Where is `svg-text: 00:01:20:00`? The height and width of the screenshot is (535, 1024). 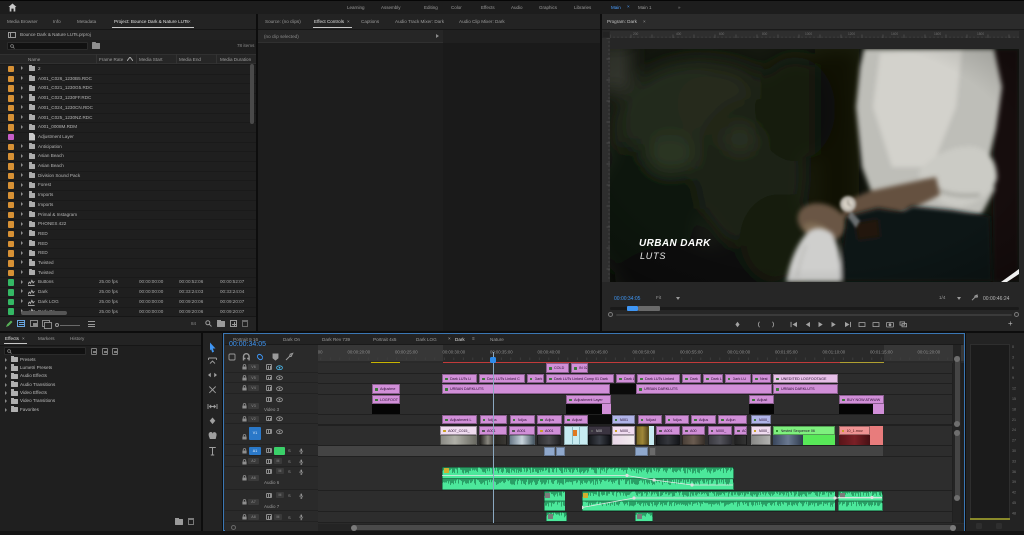
svg-text: 00:01:20:00 is located at coordinates (928, 352).